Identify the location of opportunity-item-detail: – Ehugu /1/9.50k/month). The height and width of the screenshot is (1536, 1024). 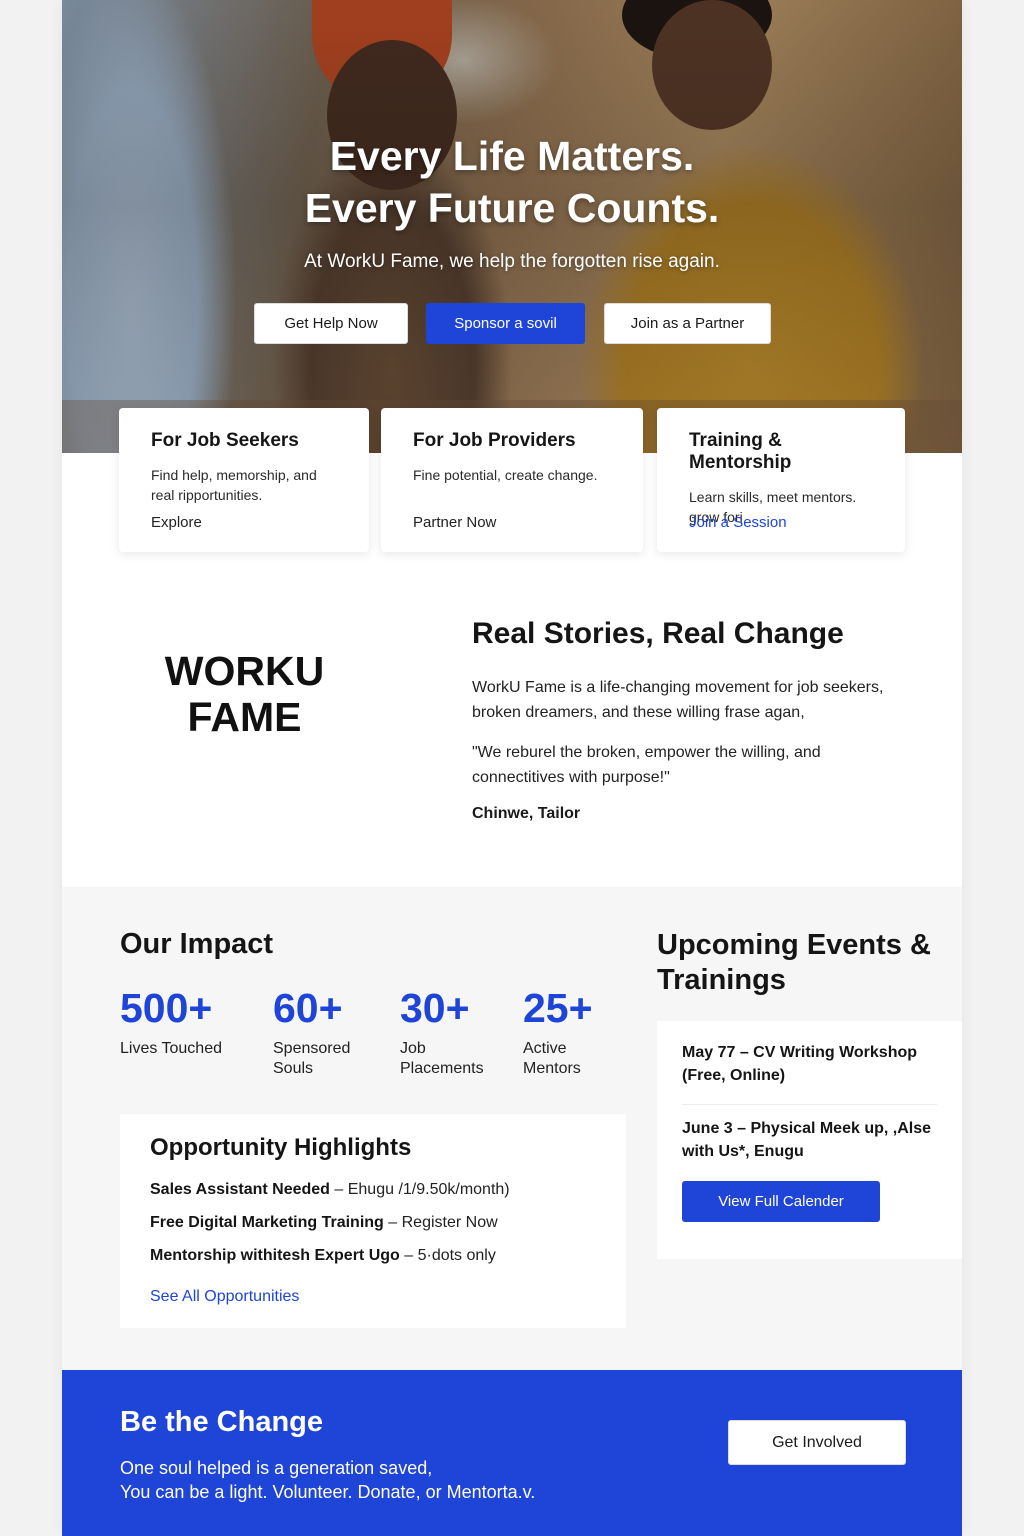
(419, 1189).